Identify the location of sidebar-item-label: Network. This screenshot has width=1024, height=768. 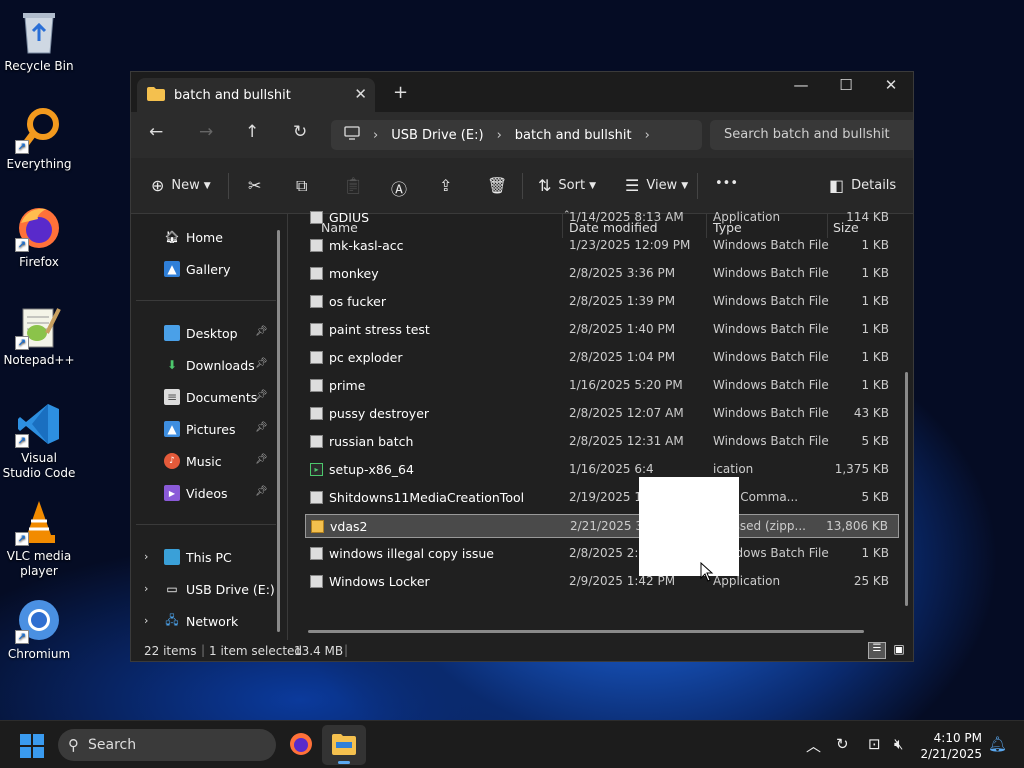
(212, 621).